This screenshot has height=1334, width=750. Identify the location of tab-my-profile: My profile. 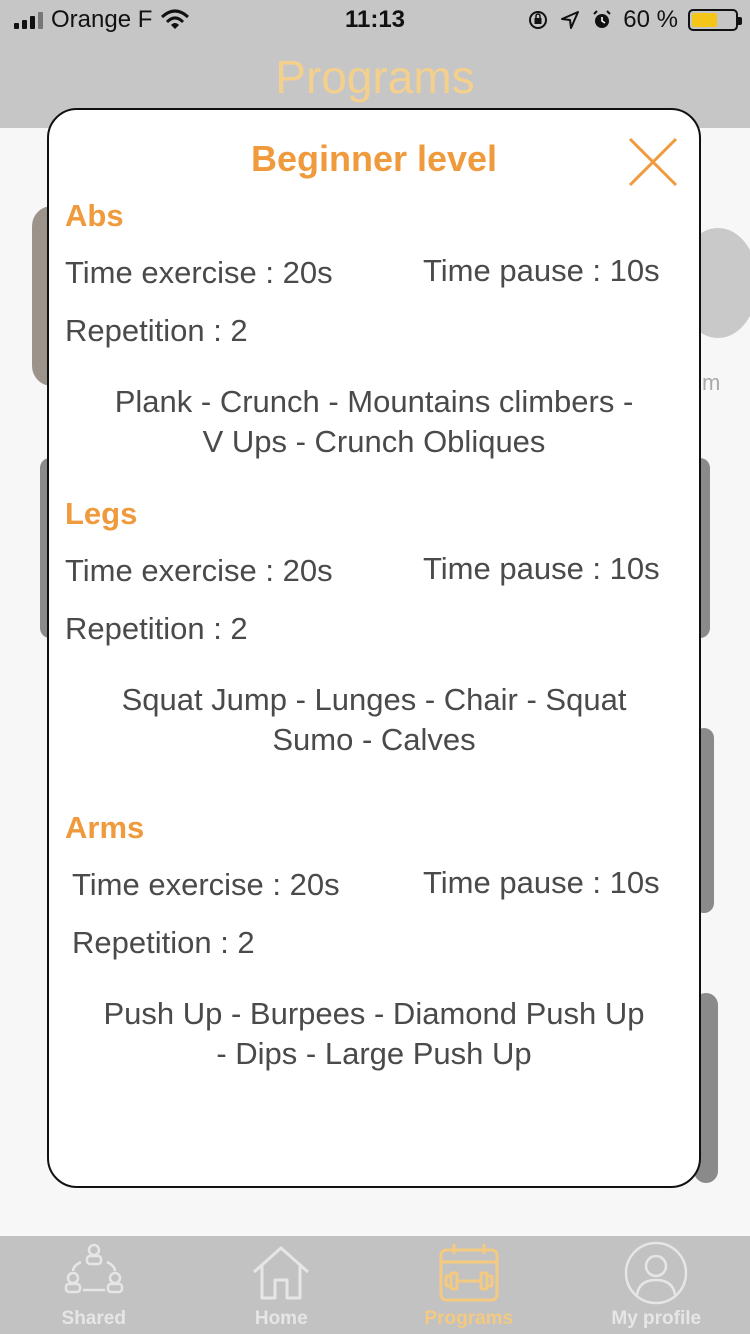
(656, 1285).